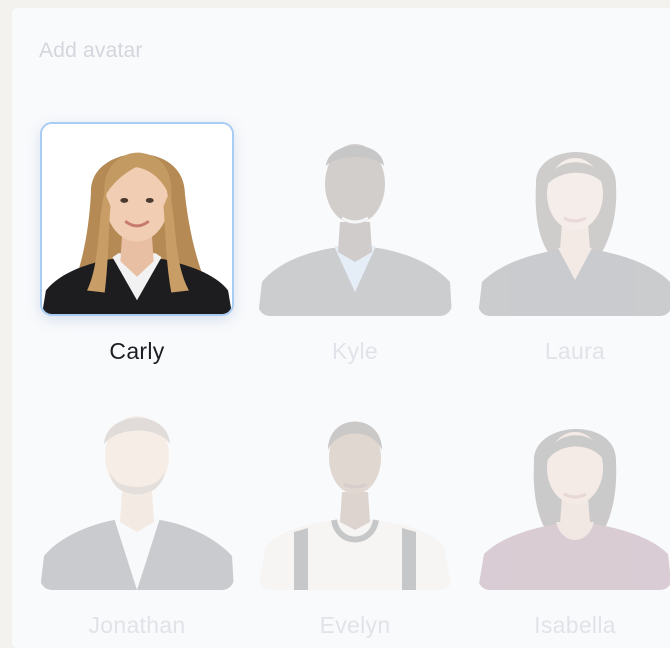 The height and width of the screenshot is (648, 670). I want to click on avatar-option-carly: Carly, so click(137, 243).